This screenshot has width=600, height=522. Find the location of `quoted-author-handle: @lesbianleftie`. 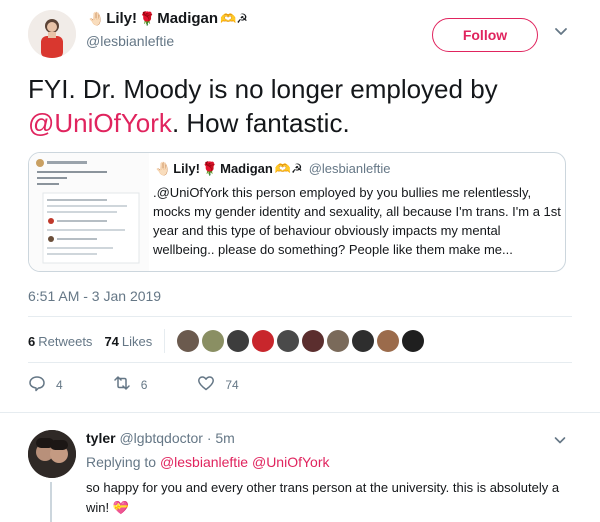

quoted-author-handle: @lesbianleftie is located at coordinates (349, 168).